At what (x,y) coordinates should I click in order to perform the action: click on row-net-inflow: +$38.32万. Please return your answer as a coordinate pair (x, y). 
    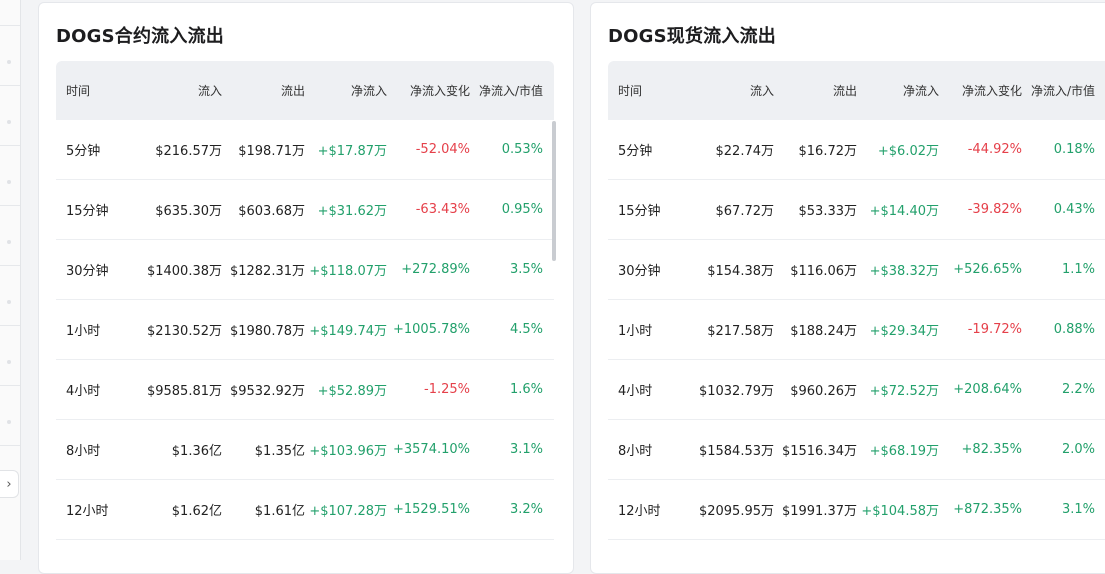
    Looking at the image, I should click on (904, 271).